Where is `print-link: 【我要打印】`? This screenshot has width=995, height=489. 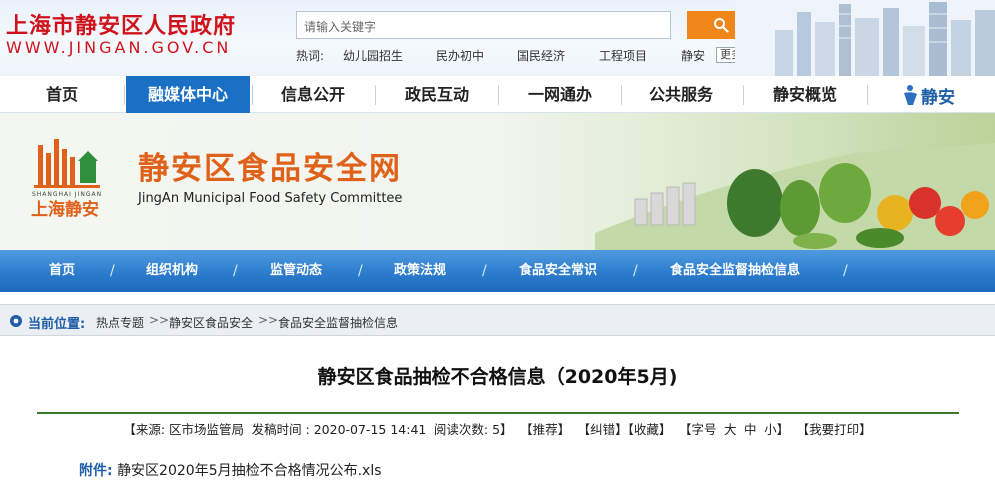
print-link: 【我要打印】 is located at coordinates (834, 429).